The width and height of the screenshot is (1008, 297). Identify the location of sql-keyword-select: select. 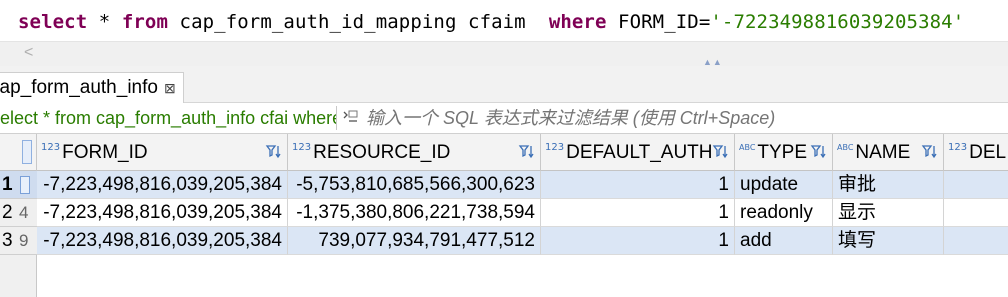
(53, 22).